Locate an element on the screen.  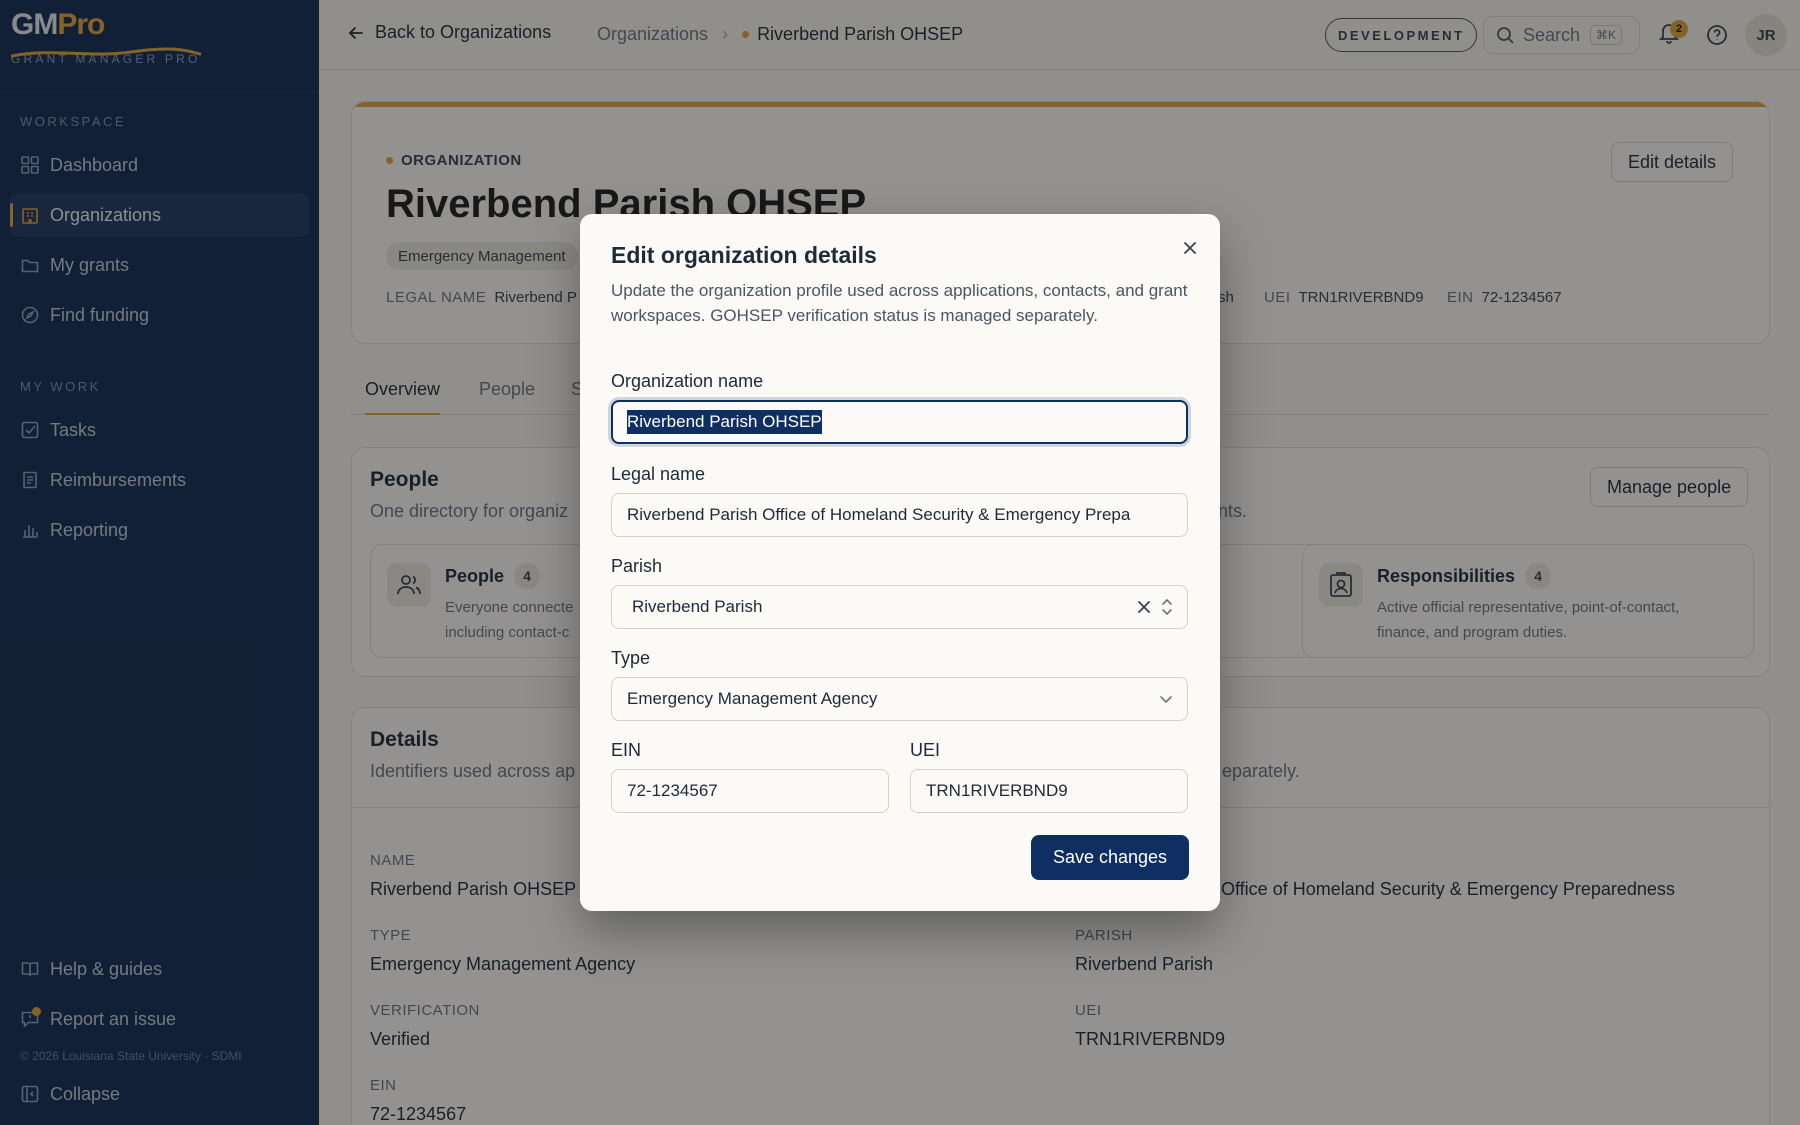
clear-x-icon is located at coordinates (1144, 607).